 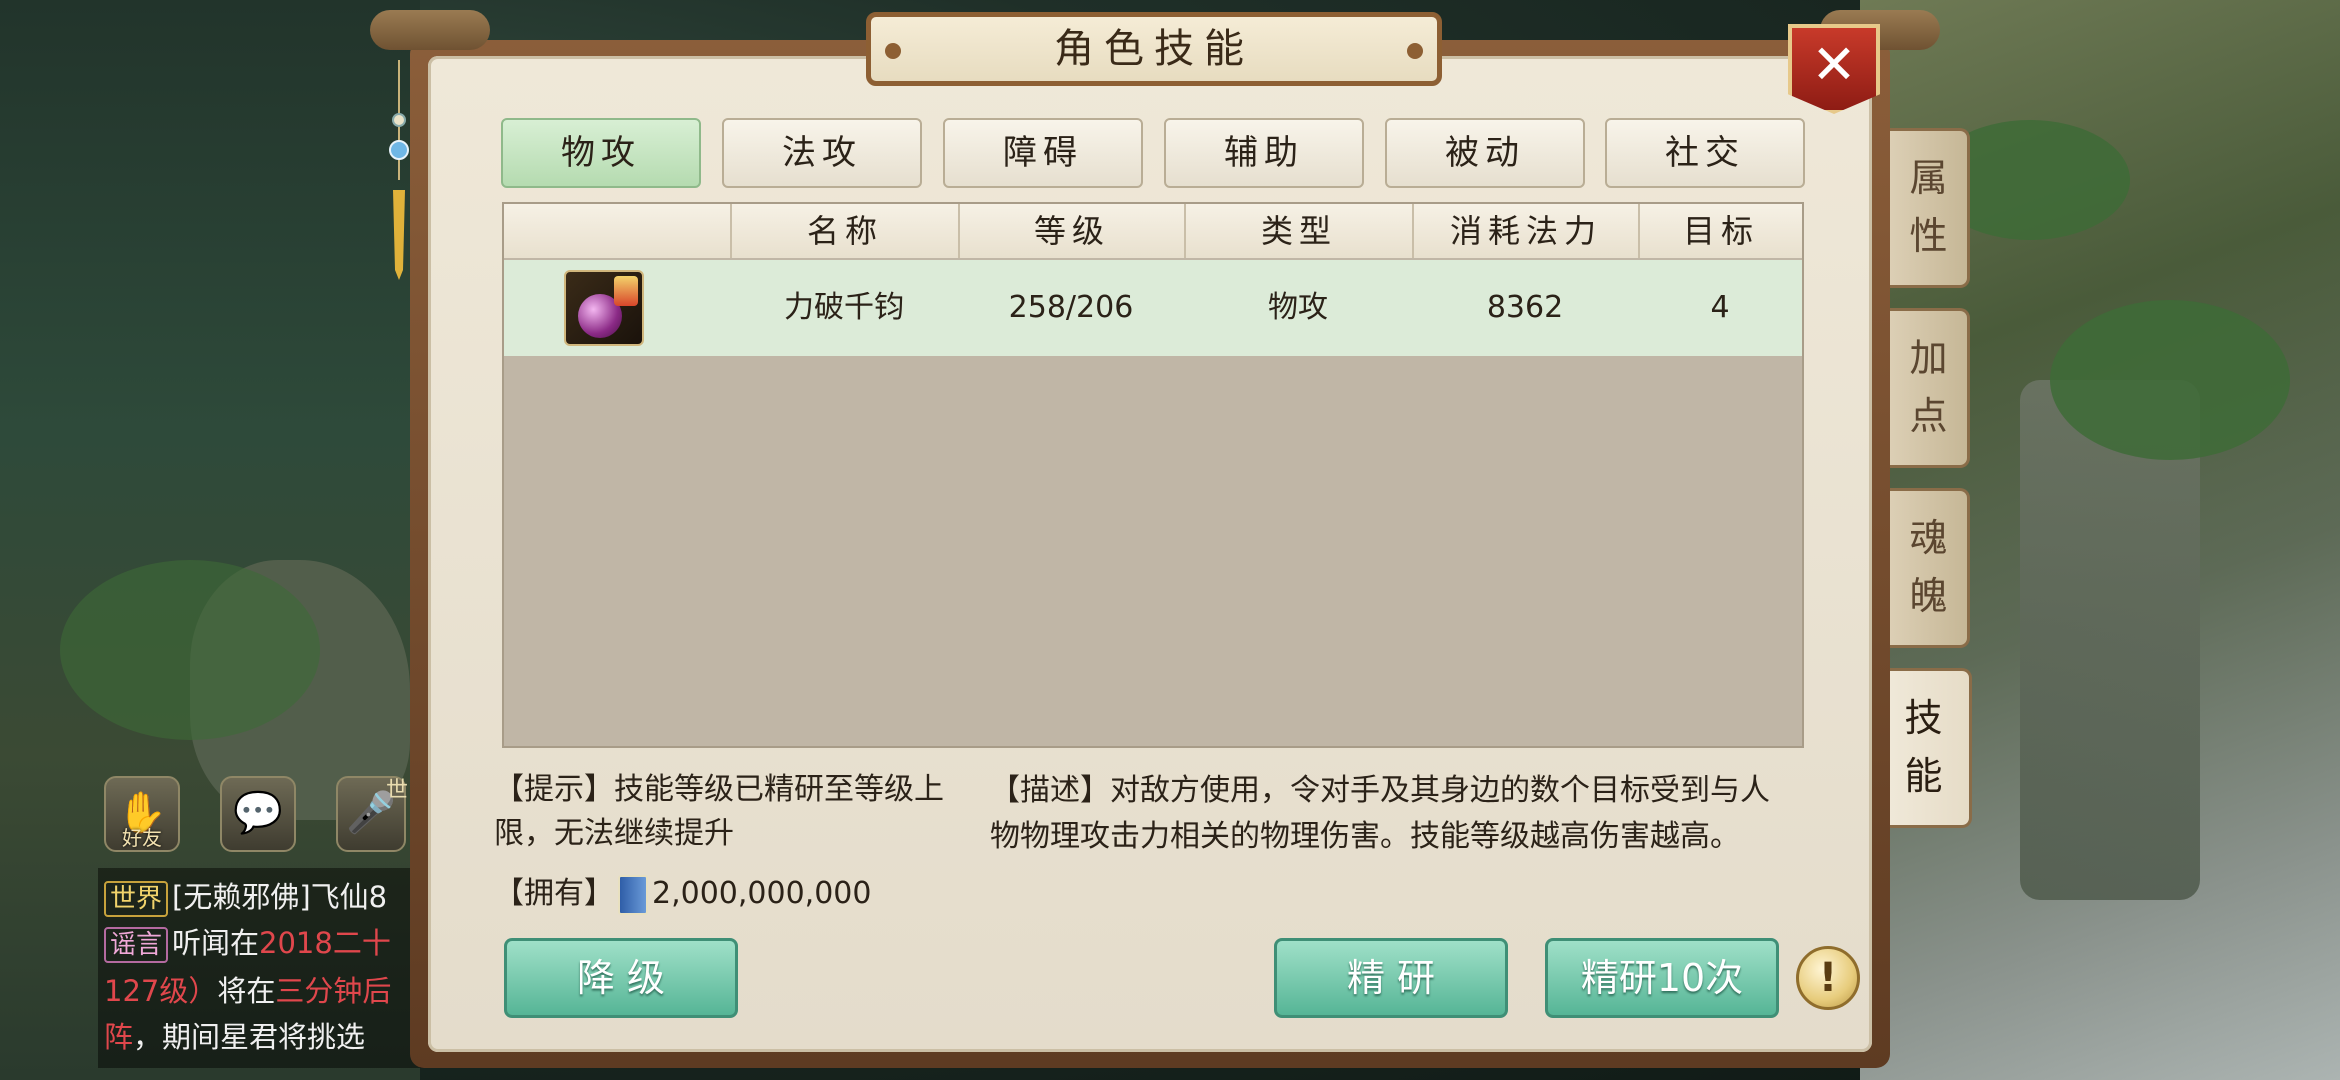 What do you see at coordinates (1662, 978) in the screenshot?
I see `refine-10-times-button: 精研10次` at bounding box center [1662, 978].